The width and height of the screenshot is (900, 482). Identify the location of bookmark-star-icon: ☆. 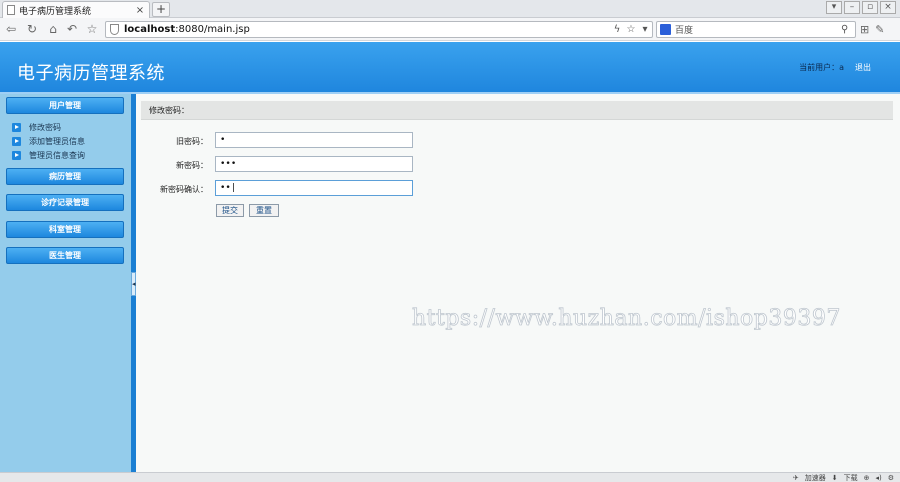
(92, 29).